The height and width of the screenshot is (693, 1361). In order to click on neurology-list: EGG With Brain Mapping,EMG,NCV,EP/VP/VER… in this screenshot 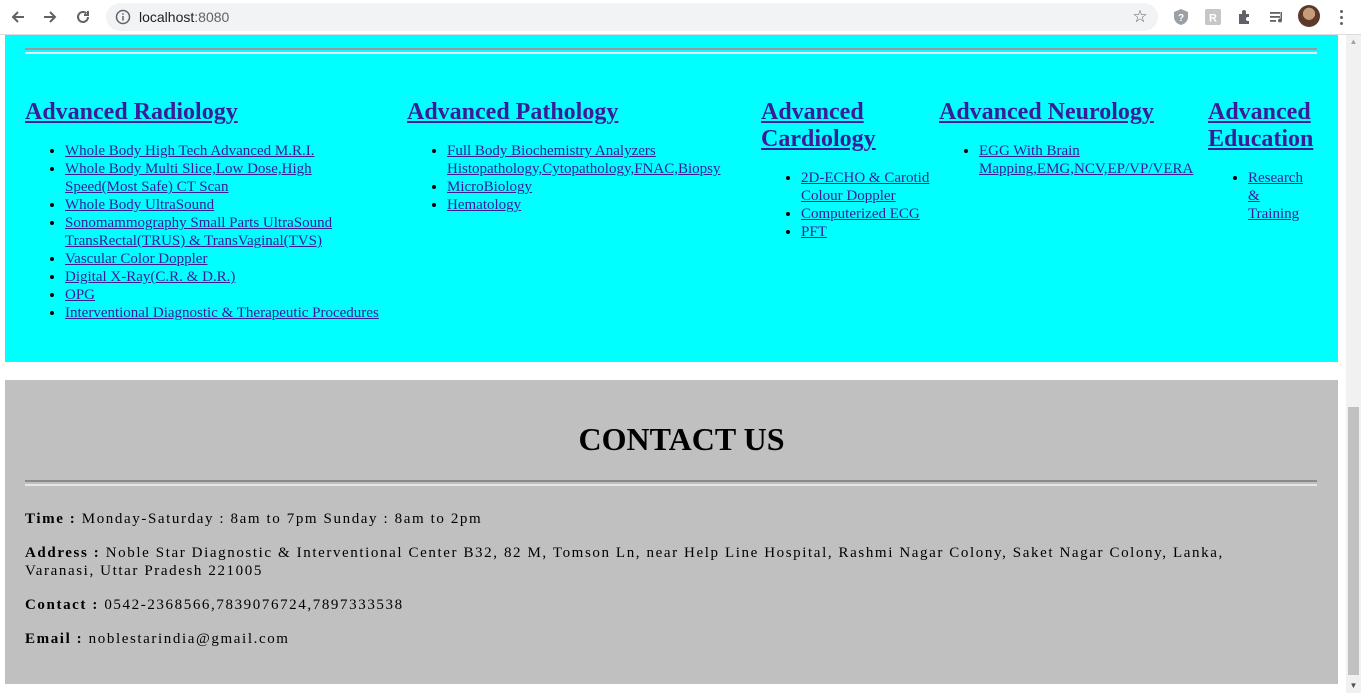, I will do `click(1073, 160)`.